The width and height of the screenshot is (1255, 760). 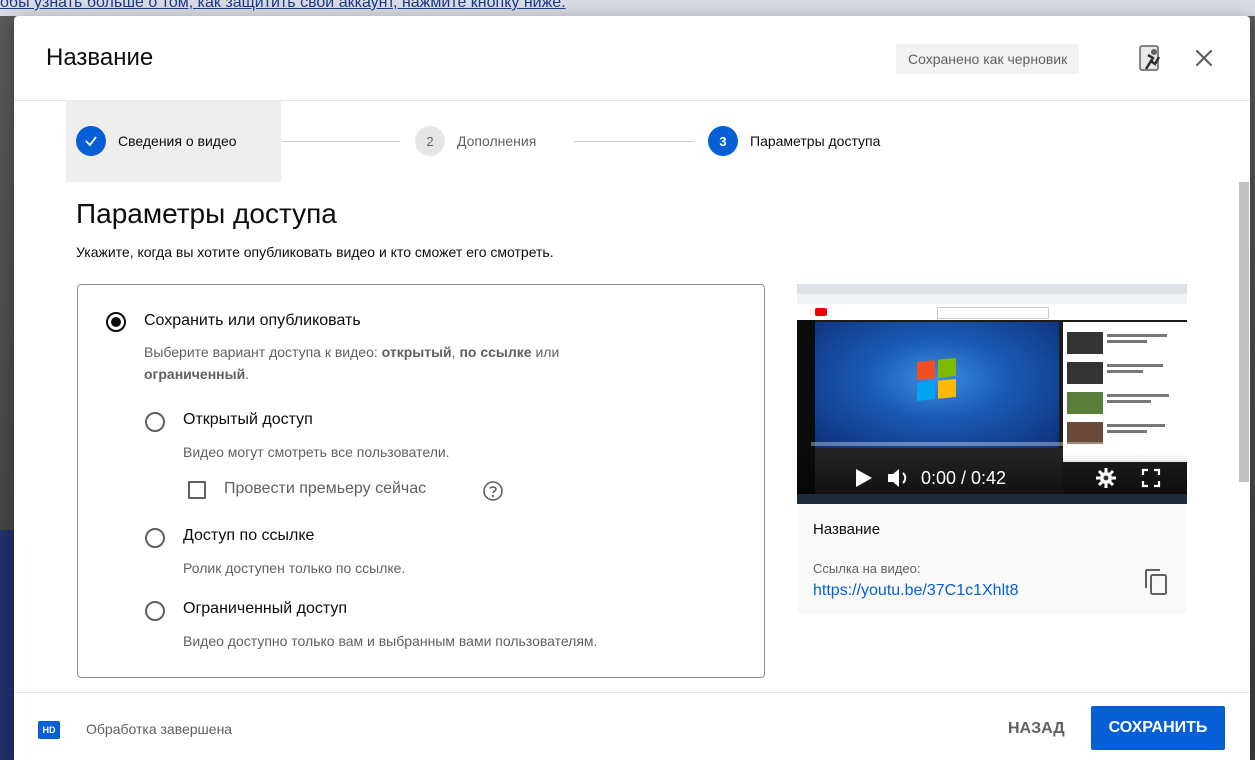 What do you see at coordinates (1158, 728) in the screenshot?
I see `save-button: СОХРАНИТЬ` at bounding box center [1158, 728].